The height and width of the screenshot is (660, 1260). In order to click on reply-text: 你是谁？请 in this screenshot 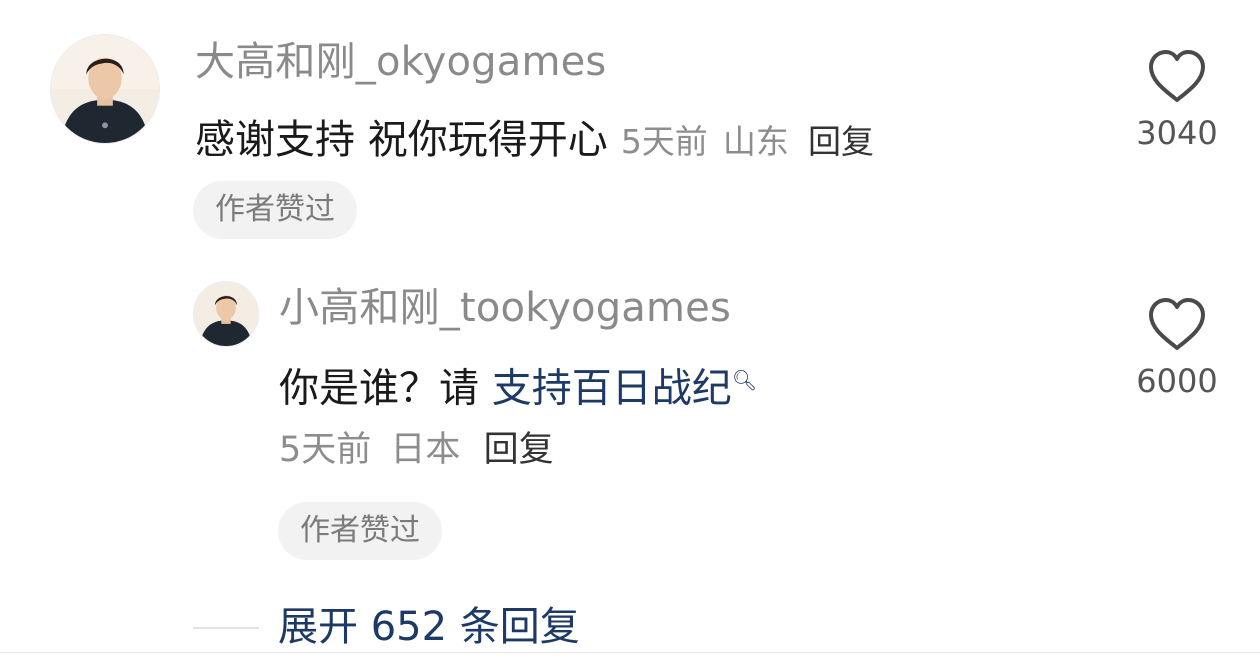, I will do `click(385, 388)`.